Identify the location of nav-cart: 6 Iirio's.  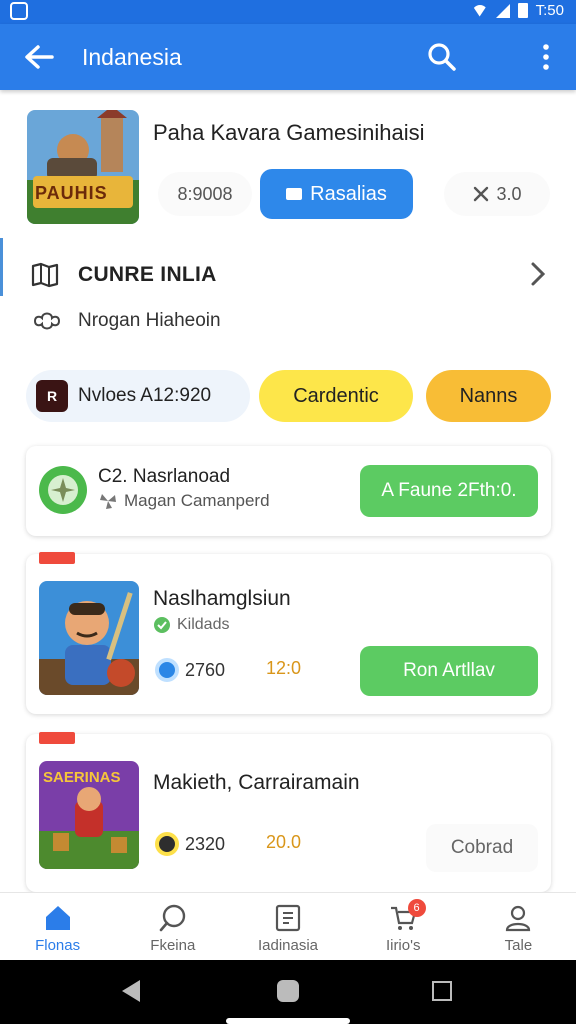
(403, 926).